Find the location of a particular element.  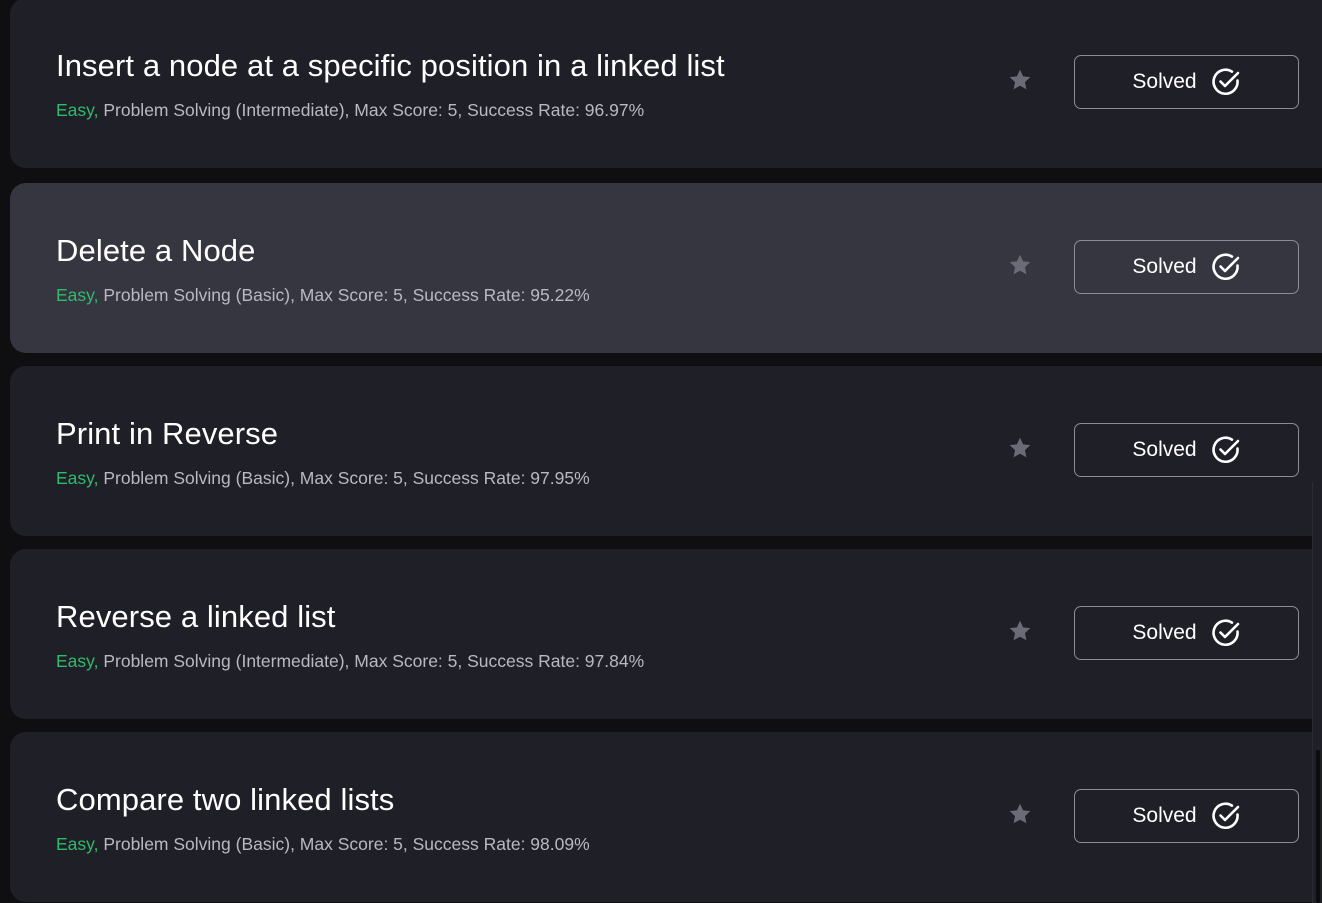

challenge-title: Compare two linked lists is located at coordinates (225, 800).